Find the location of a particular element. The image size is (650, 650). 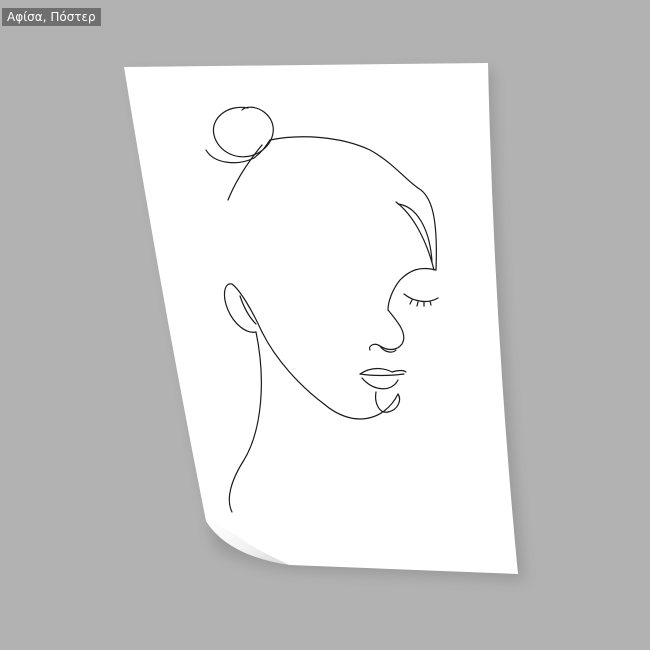

category-badge: Αφίσα, Πόστερ is located at coordinates (51, 17).